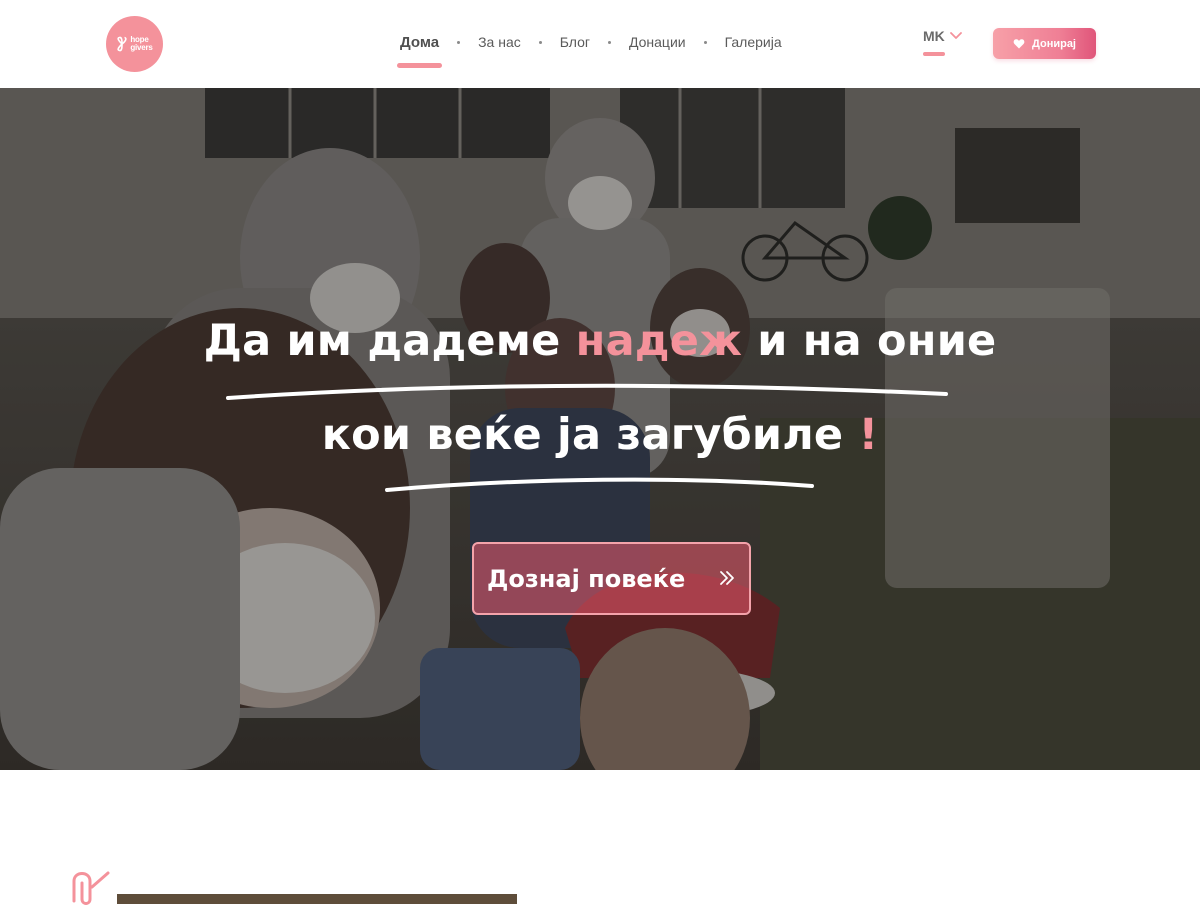 This screenshot has height=905, width=1200. What do you see at coordinates (389, 341) in the screenshot?
I see `headline-text-start: Да им дадеме` at bounding box center [389, 341].